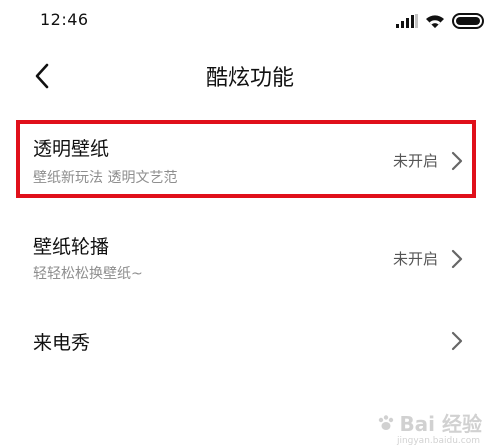  I want to click on row-subtitle: 轻轻松松换壁纸~, so click(88, 274).